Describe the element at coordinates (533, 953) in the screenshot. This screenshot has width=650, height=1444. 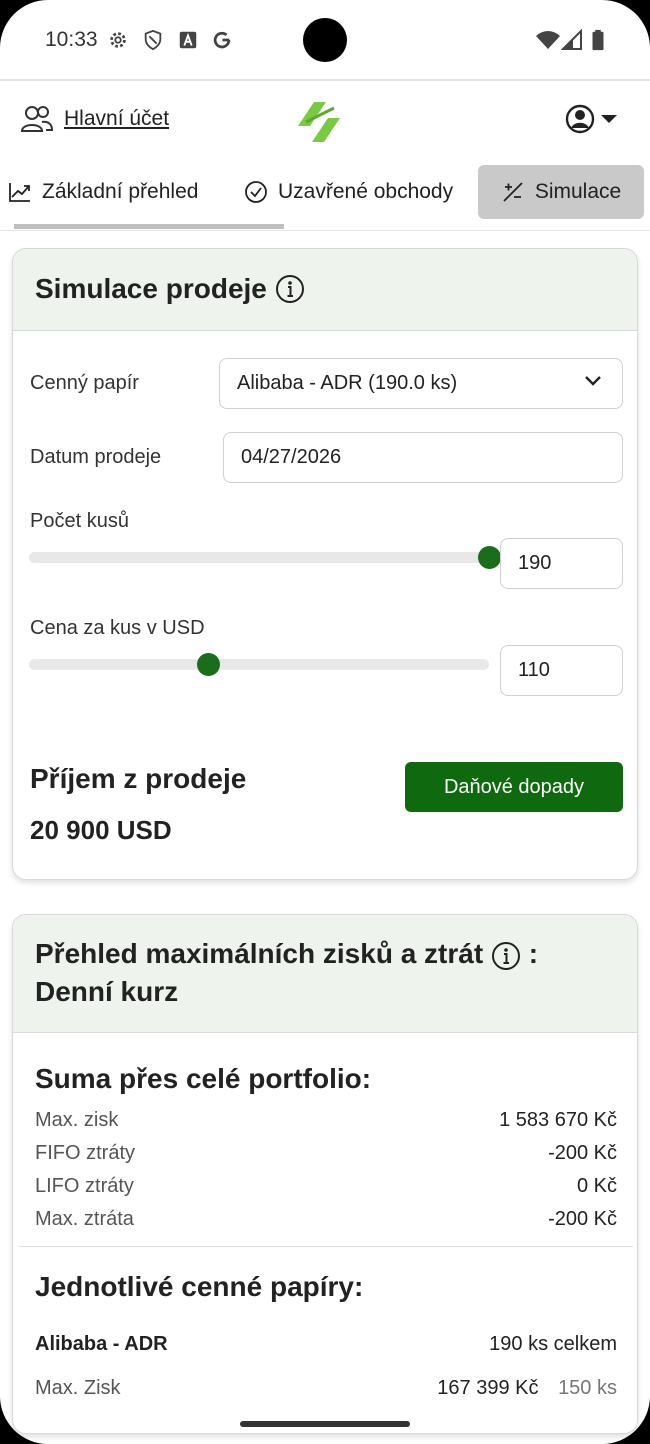
I see `overview-title-suffix: :` at that location.